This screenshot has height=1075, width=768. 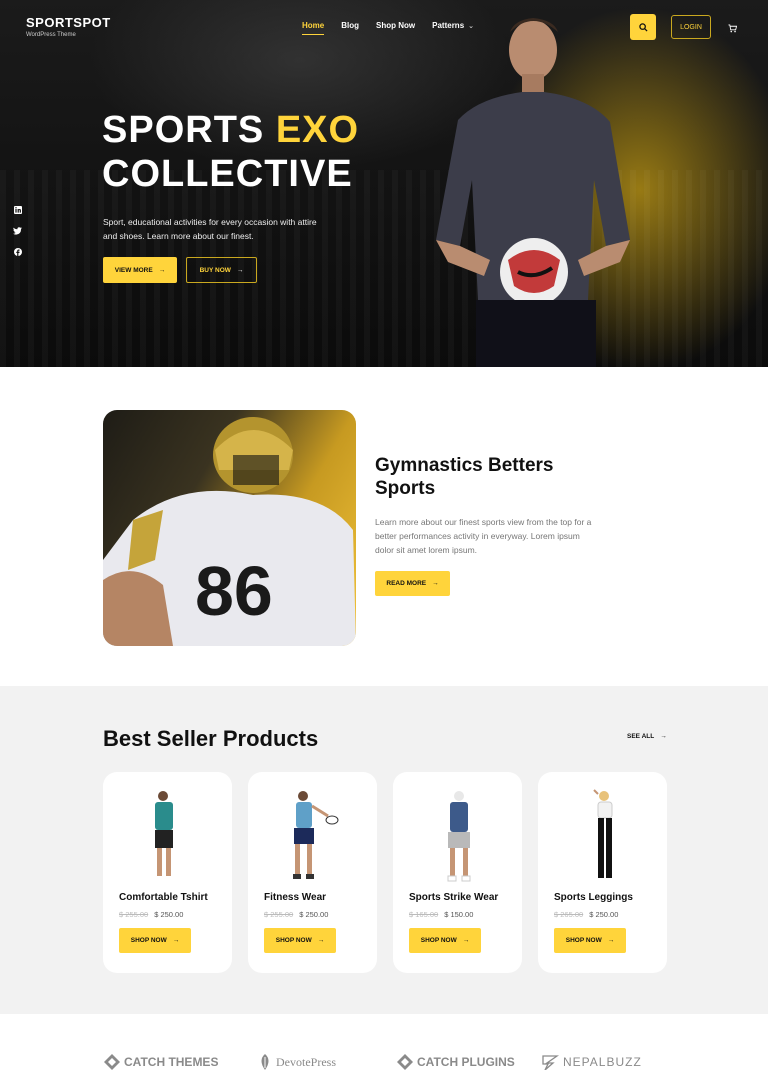 I want to click on nav-item-label: Patterns, so click(x=448, y=25).